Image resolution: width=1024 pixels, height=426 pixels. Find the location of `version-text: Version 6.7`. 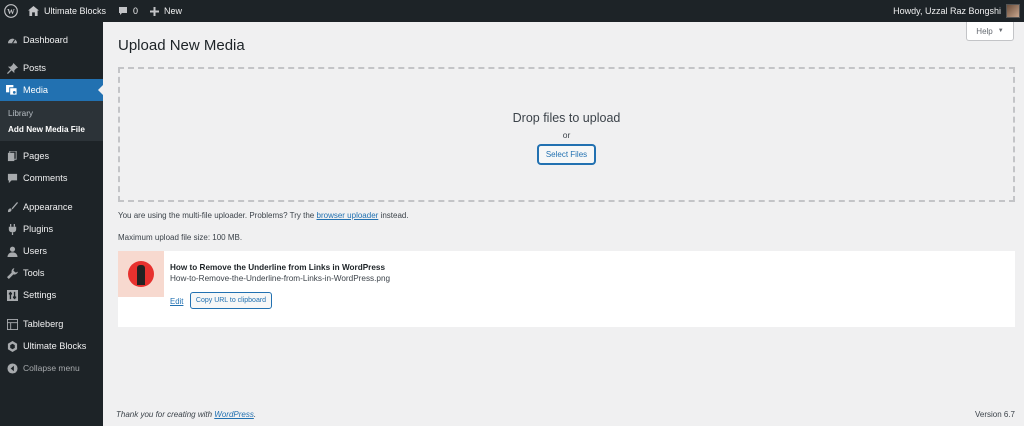

version-text: Version 6.7 is located at coordinates (994, 414).